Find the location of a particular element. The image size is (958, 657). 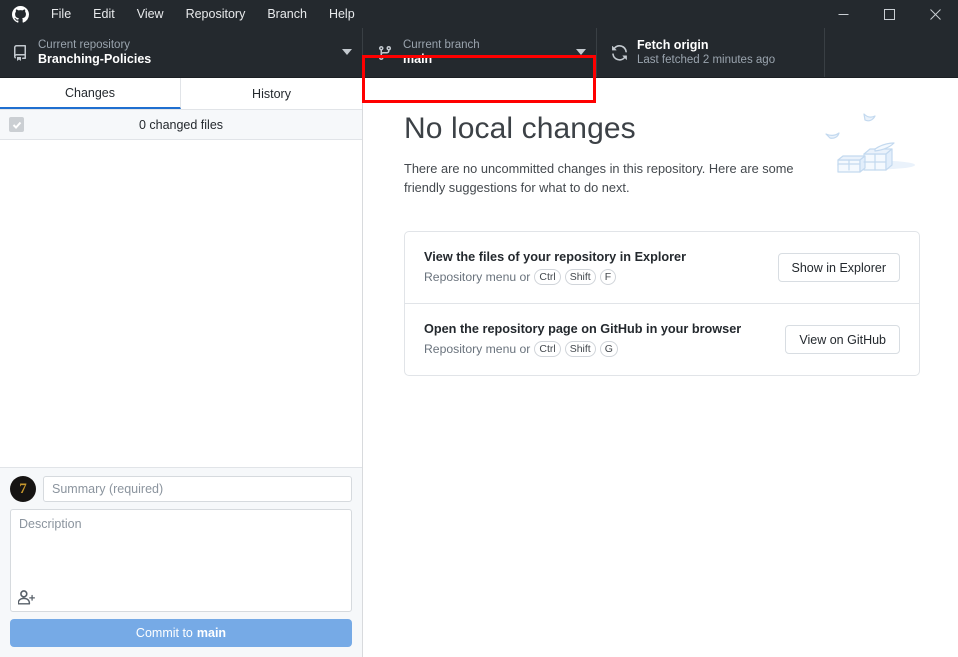

current-repository-button: Current repository Branching-Policies is located at coordinates (181, 52).